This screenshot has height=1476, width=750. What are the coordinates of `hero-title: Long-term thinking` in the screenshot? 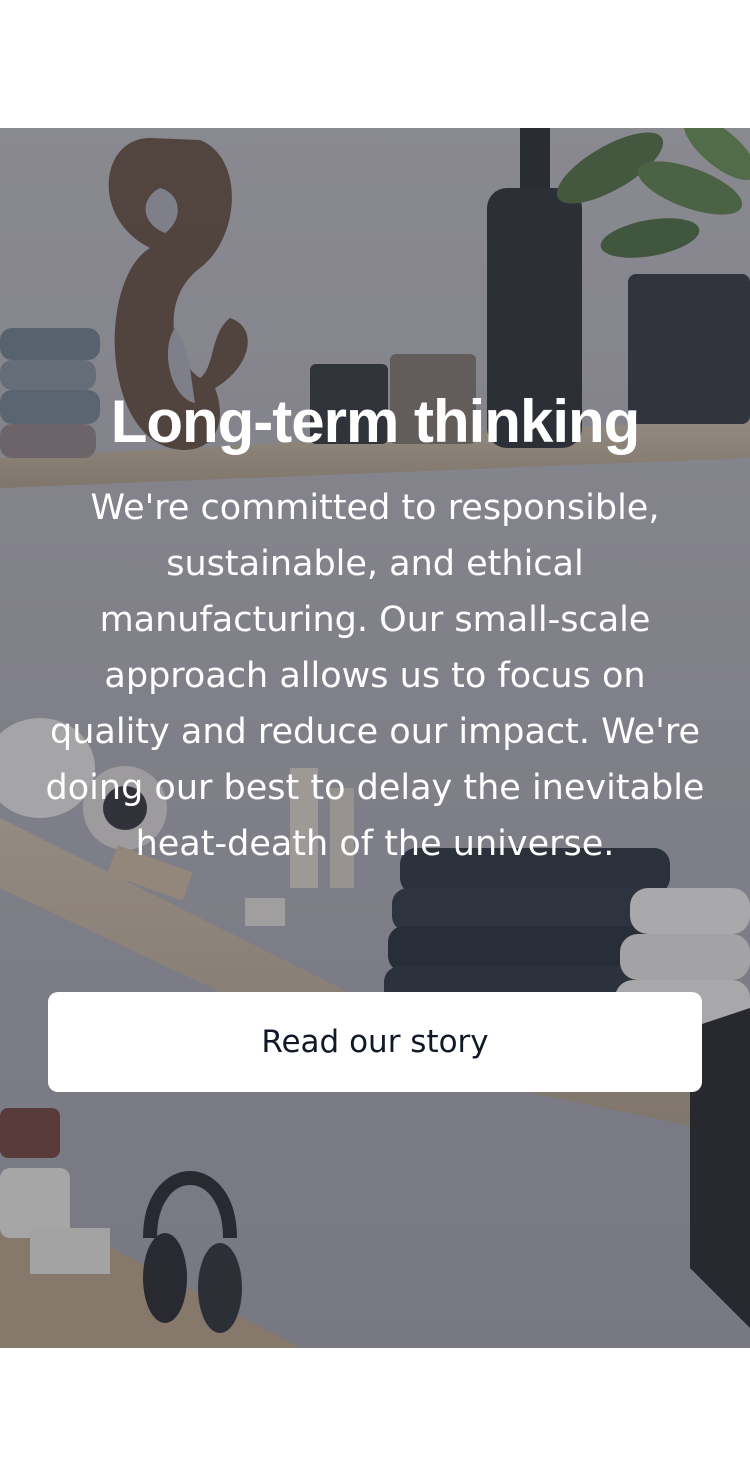 It's located at (375, 421).